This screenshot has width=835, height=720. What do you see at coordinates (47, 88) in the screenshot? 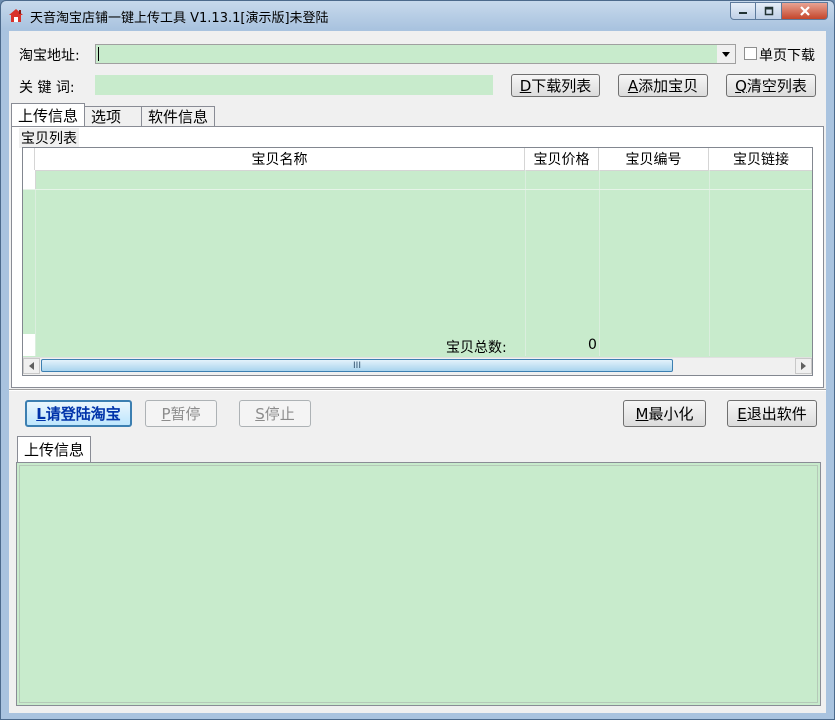
I see `keyword-label: 关 键 词:` at bounding box center [47, 88].